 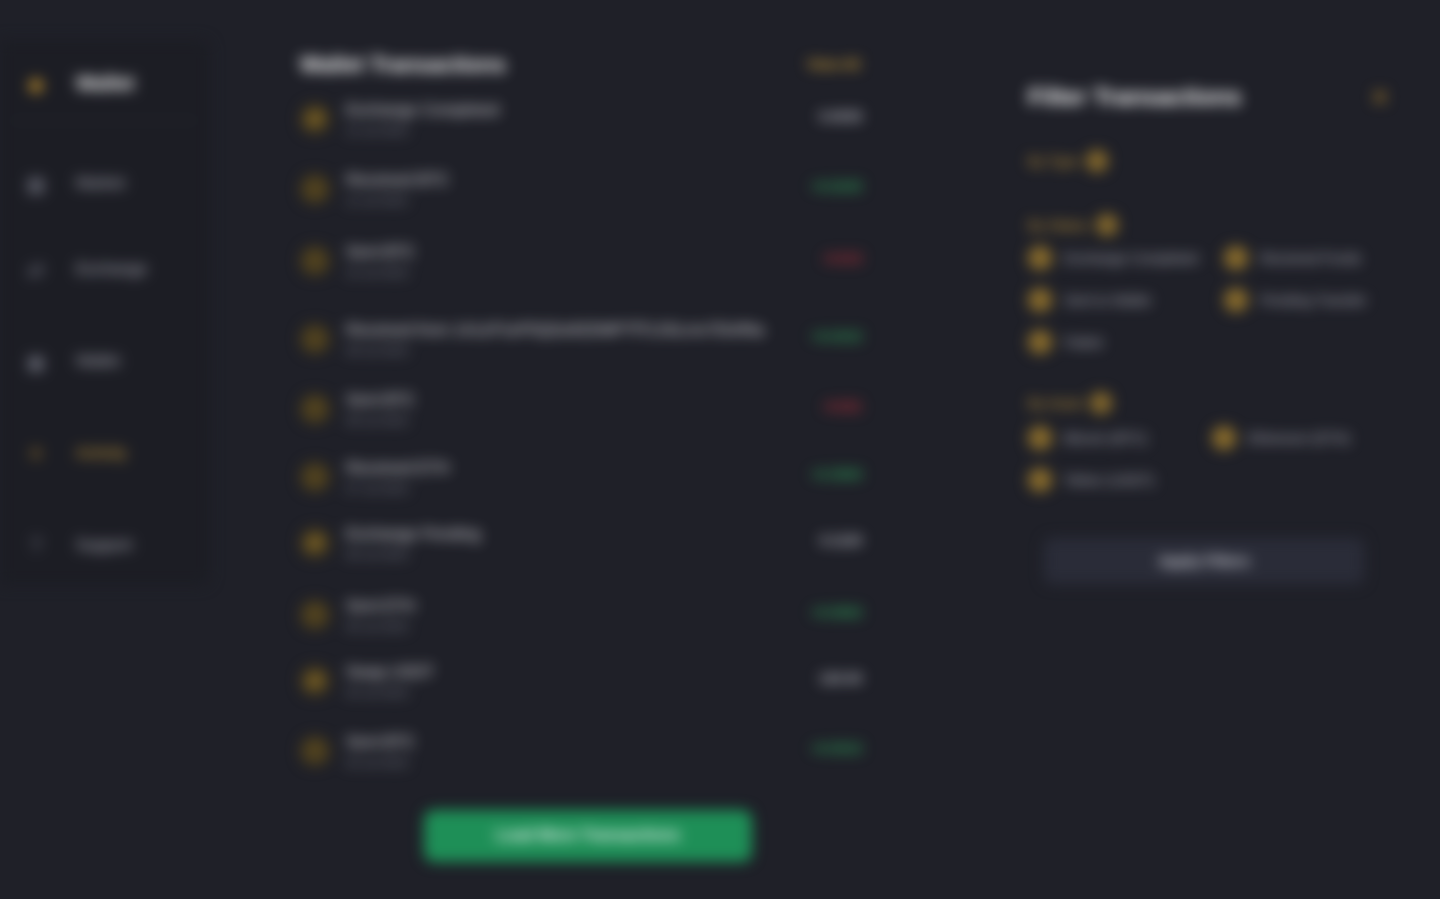 I want to click on filter-option-label: Bitcoin (BTC), so click(x=1106, y=438).